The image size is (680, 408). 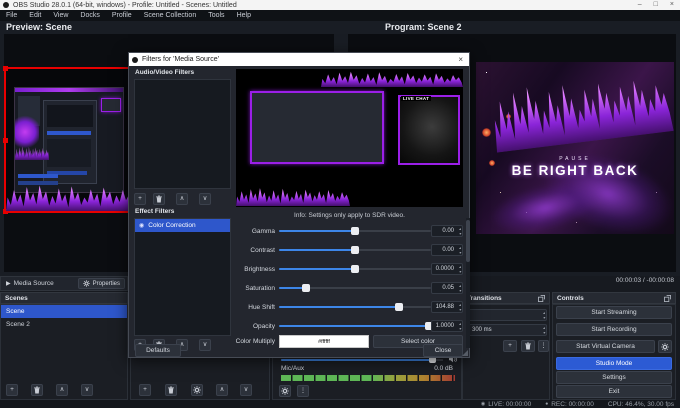 What do you see at coordinates (182, 134) in the screenshot?
I see `audio-filters-list` at bounding box center [182, 134].